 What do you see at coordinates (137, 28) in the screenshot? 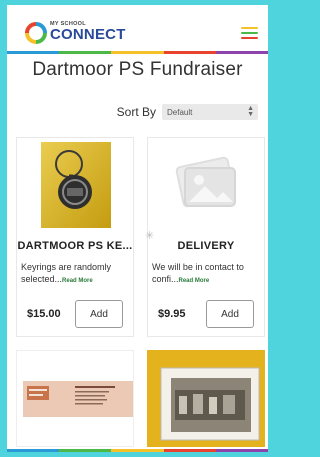
I see `app-header: MY SCHOOL CONNECT` at bounding box center [137, 28].